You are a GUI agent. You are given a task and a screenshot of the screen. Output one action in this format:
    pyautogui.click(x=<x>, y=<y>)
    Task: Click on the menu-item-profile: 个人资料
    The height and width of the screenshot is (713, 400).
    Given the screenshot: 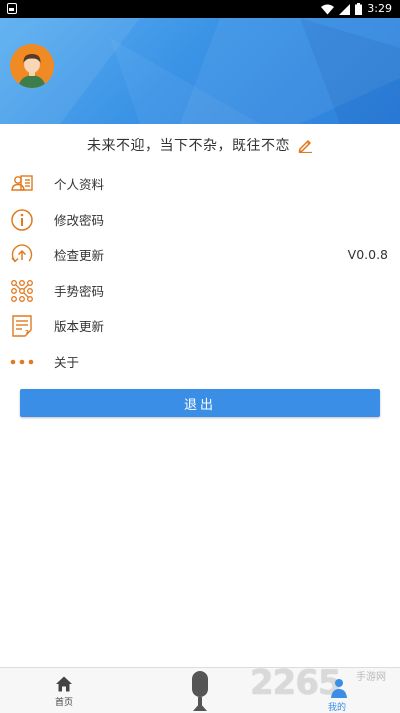 What is the action you would take?
    pyautogui.click(x=200, y=184)
    